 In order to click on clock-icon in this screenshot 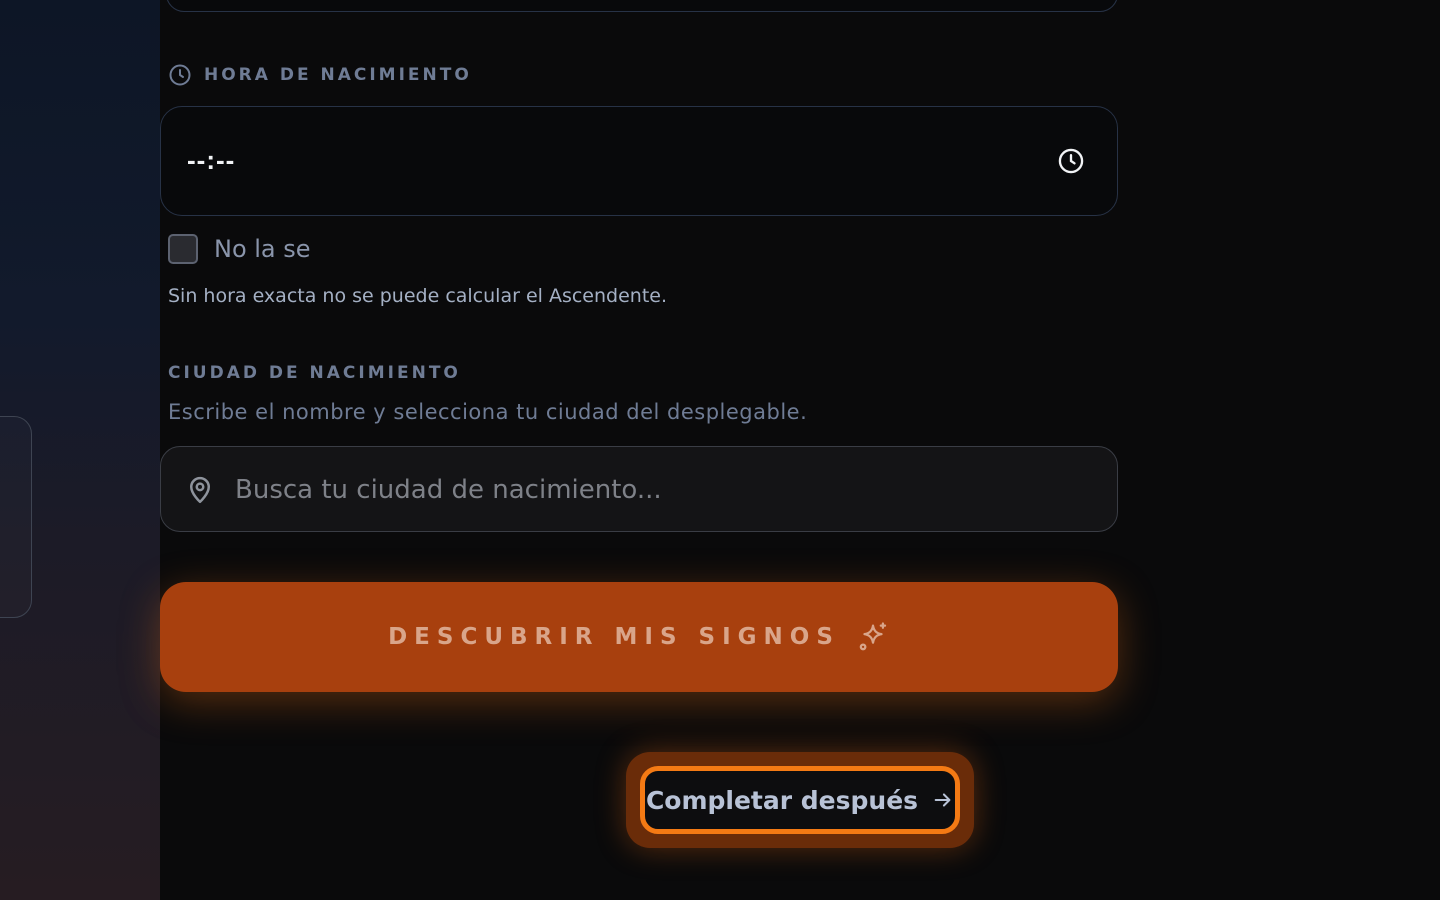, I will do `click(180, 75)`.